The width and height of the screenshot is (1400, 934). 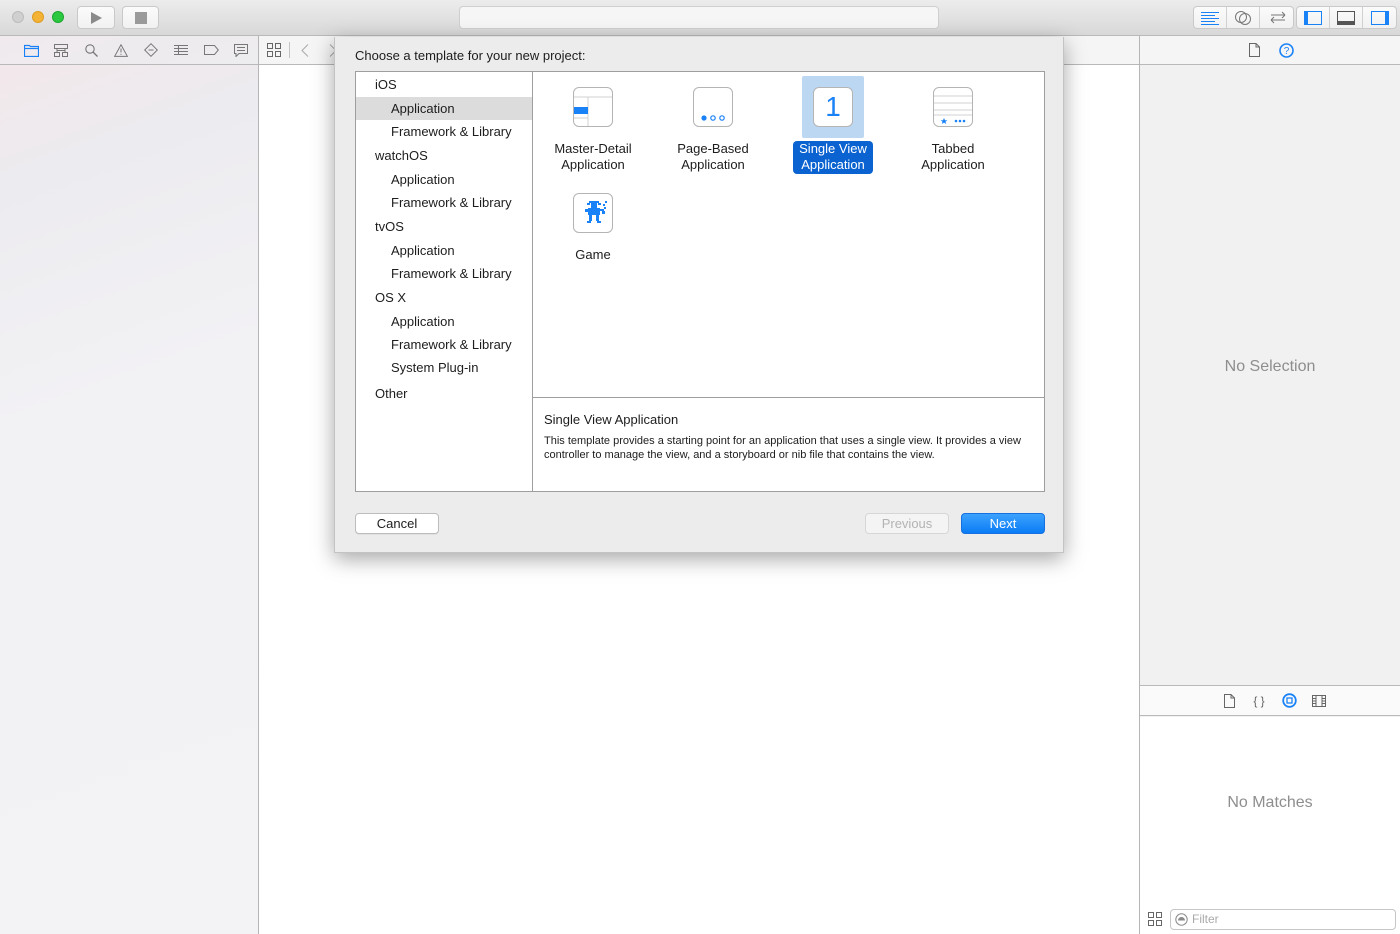 I want to click on debug-navigator-tab, so click(x=181, y=50).